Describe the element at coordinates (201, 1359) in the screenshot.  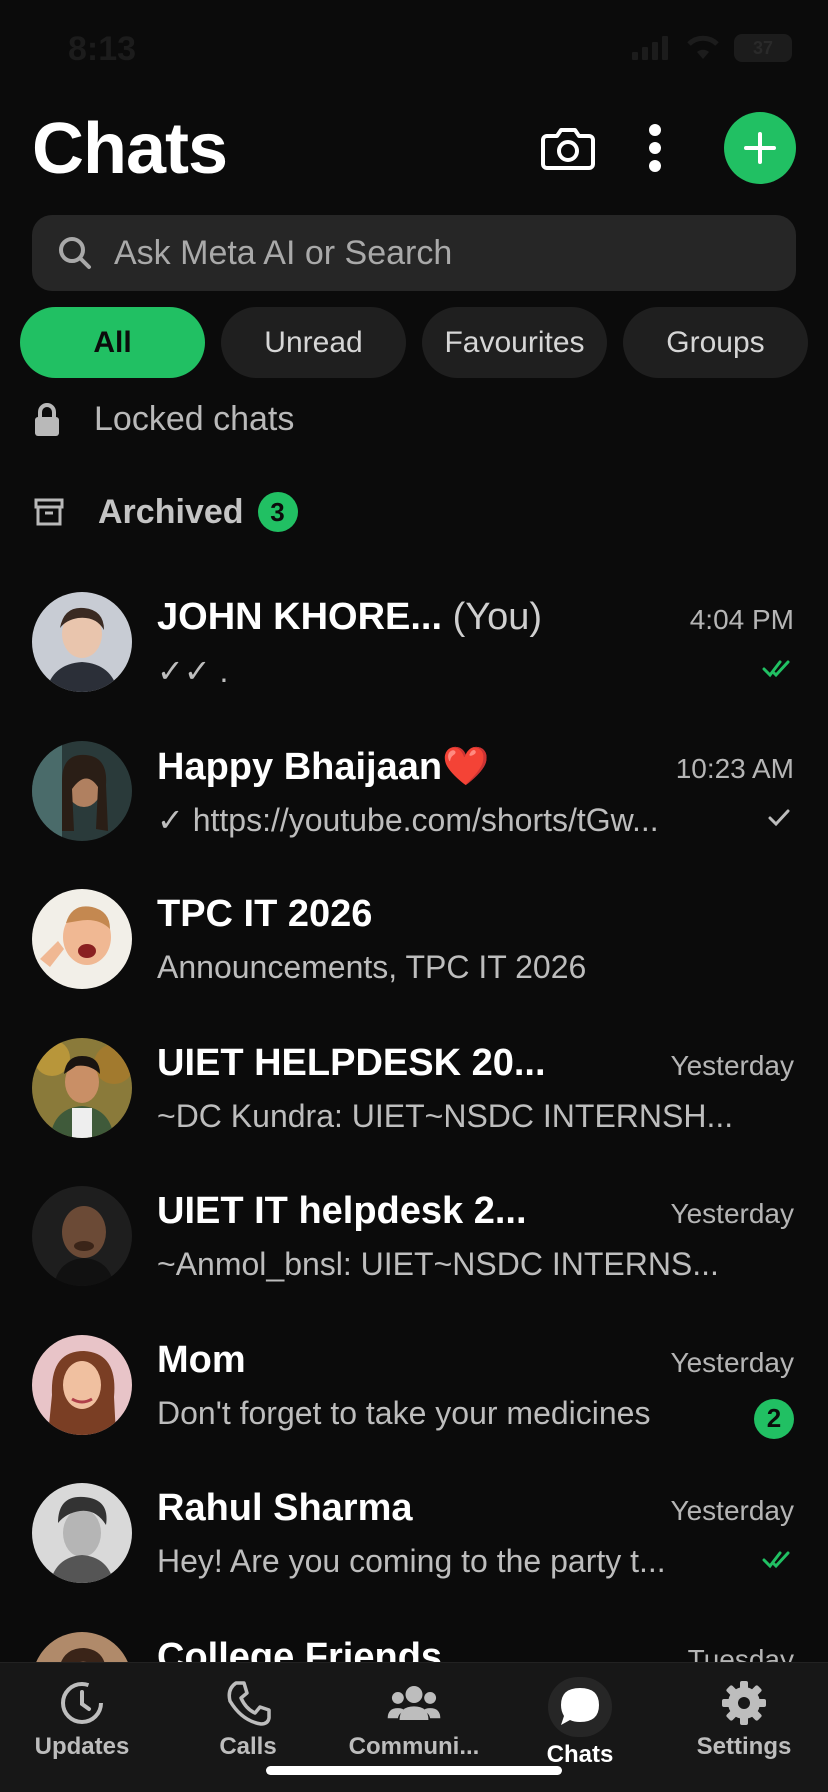
I see `chat-name: Mom` at that location.